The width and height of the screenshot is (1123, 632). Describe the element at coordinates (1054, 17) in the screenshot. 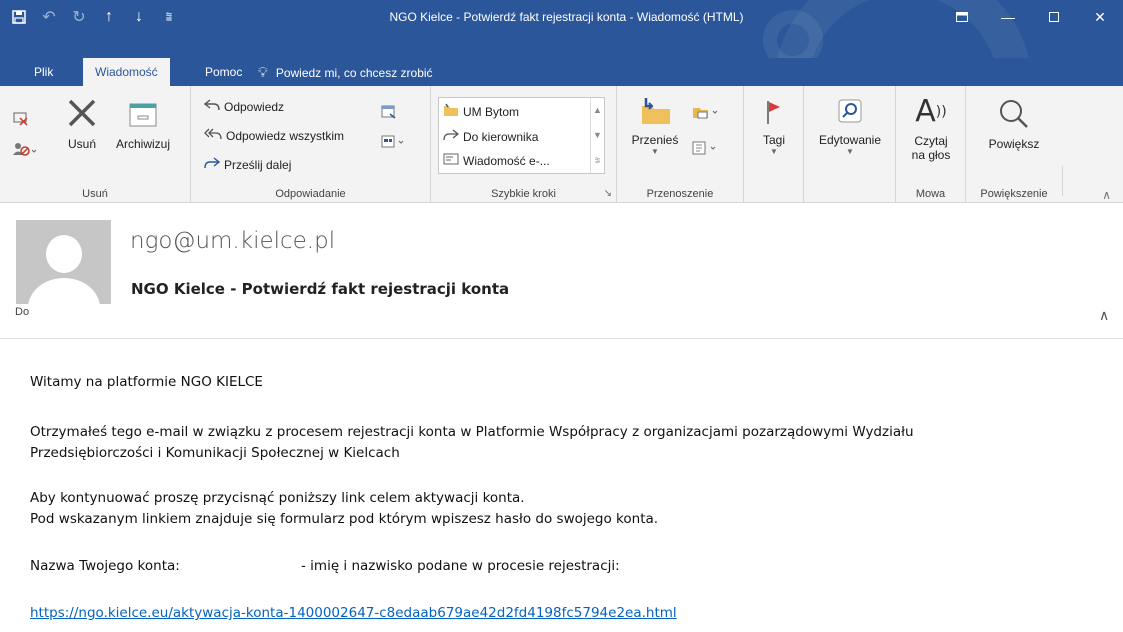

I see `maximize-icon` at that location.